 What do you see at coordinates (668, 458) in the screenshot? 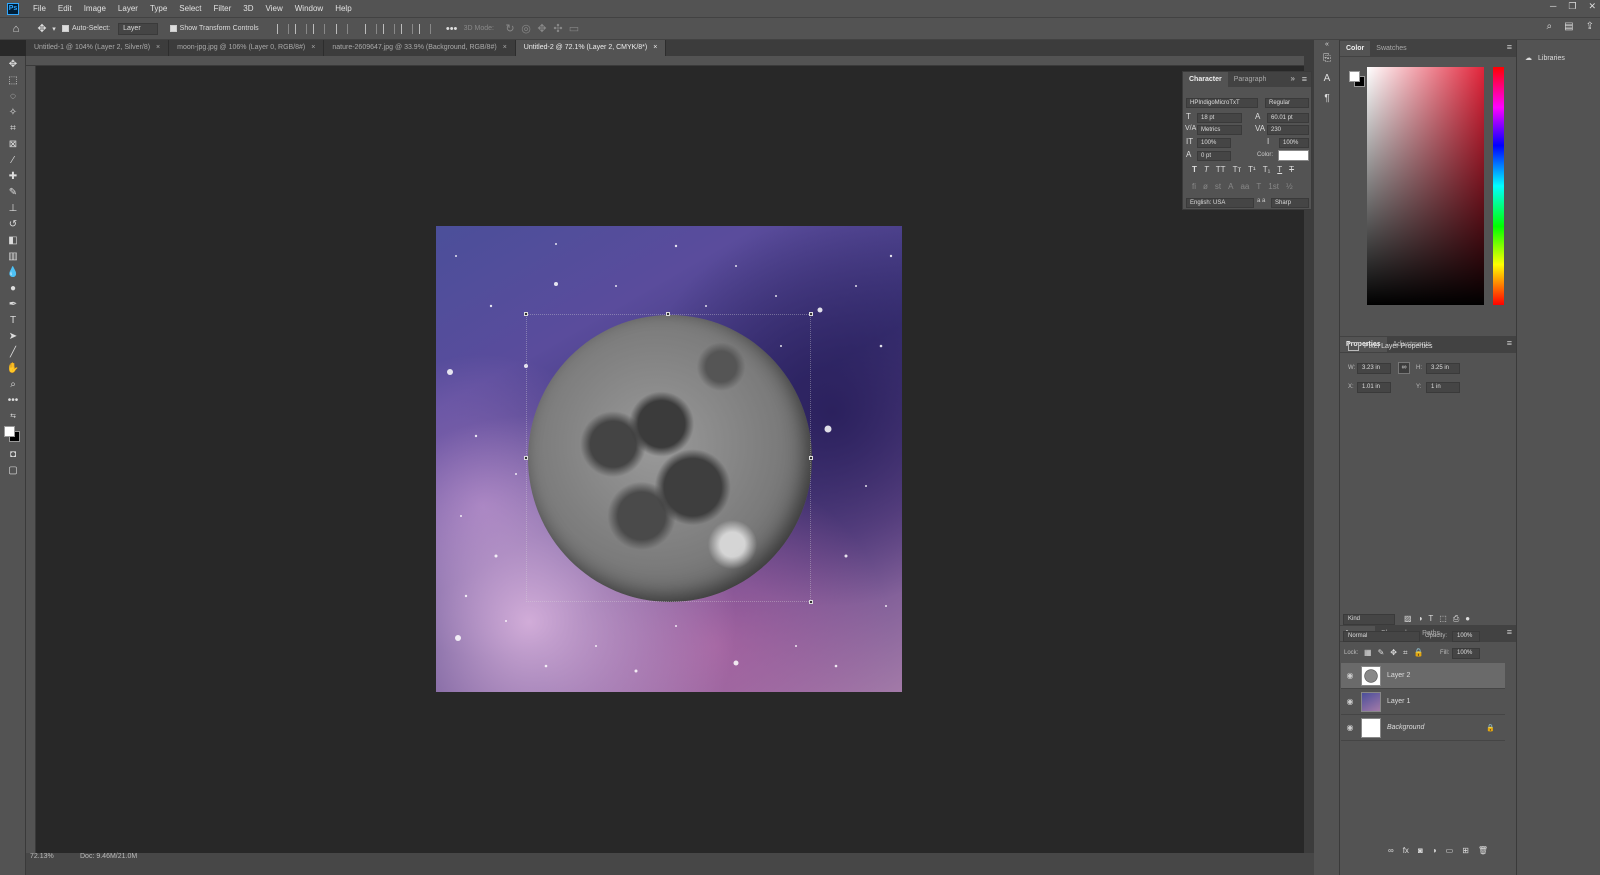
I see `transform-bounding-box` at bounding box center [668, 458].